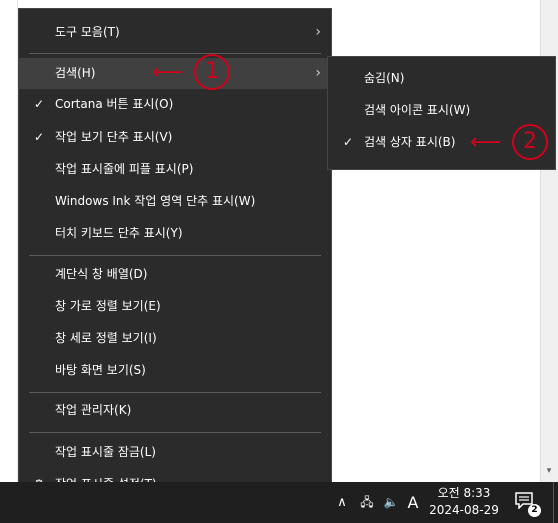 This screenshot has height=523, width=558. I want to click on menu-item-show-windows-side-by-side: 창 세로 정렬 보기(I), so click(175, 338).